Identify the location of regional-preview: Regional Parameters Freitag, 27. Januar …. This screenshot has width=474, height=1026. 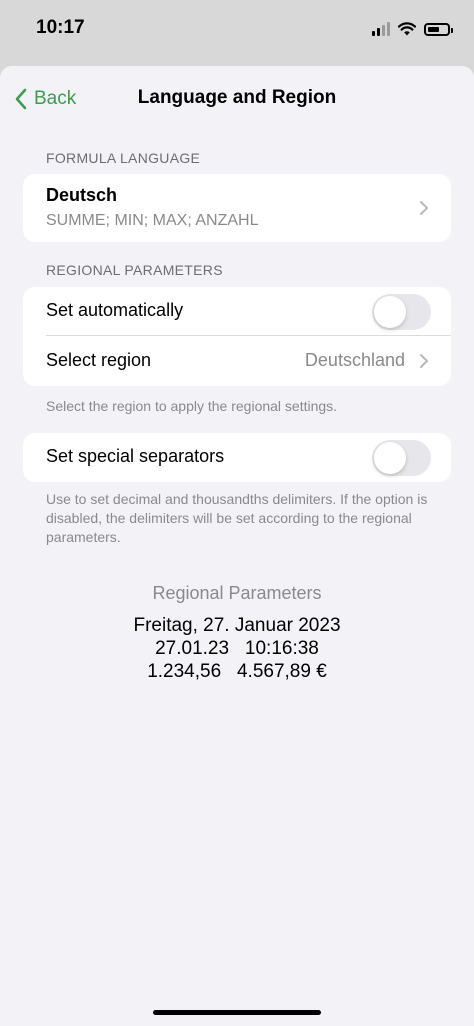
(237, 633).